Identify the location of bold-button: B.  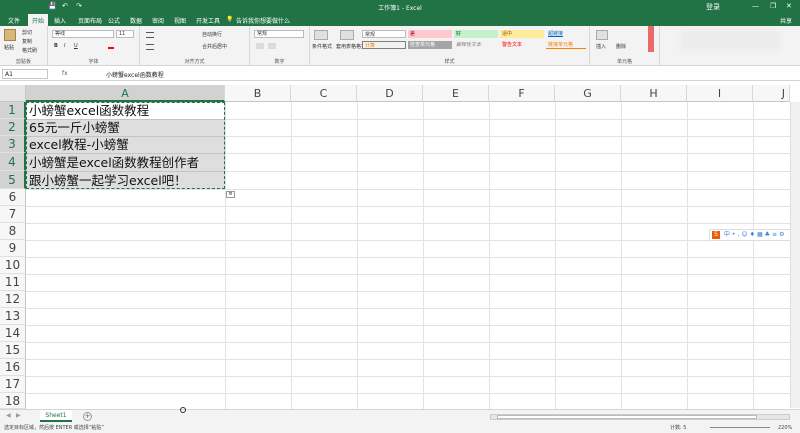
(56, 46).